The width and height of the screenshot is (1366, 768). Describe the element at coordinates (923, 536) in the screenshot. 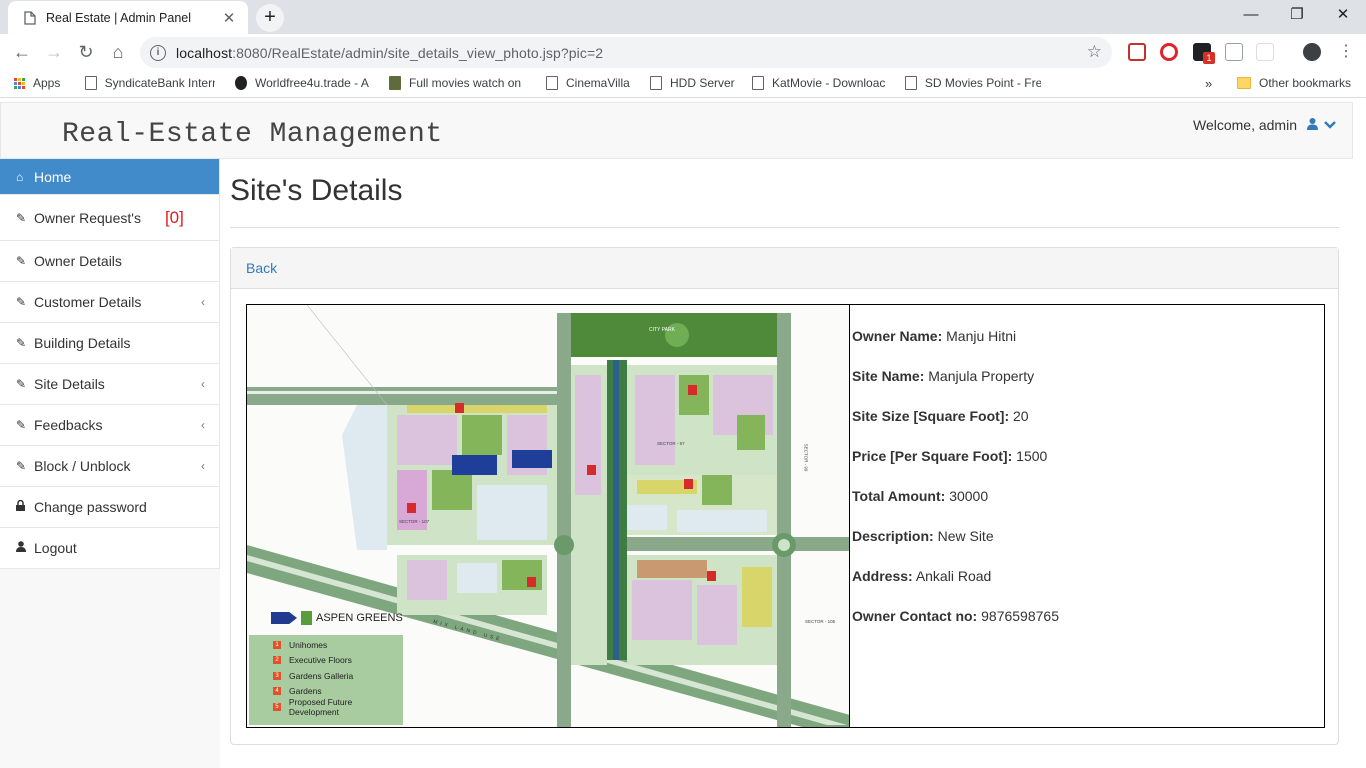

I see `description-row: Description: New Site` at that location.